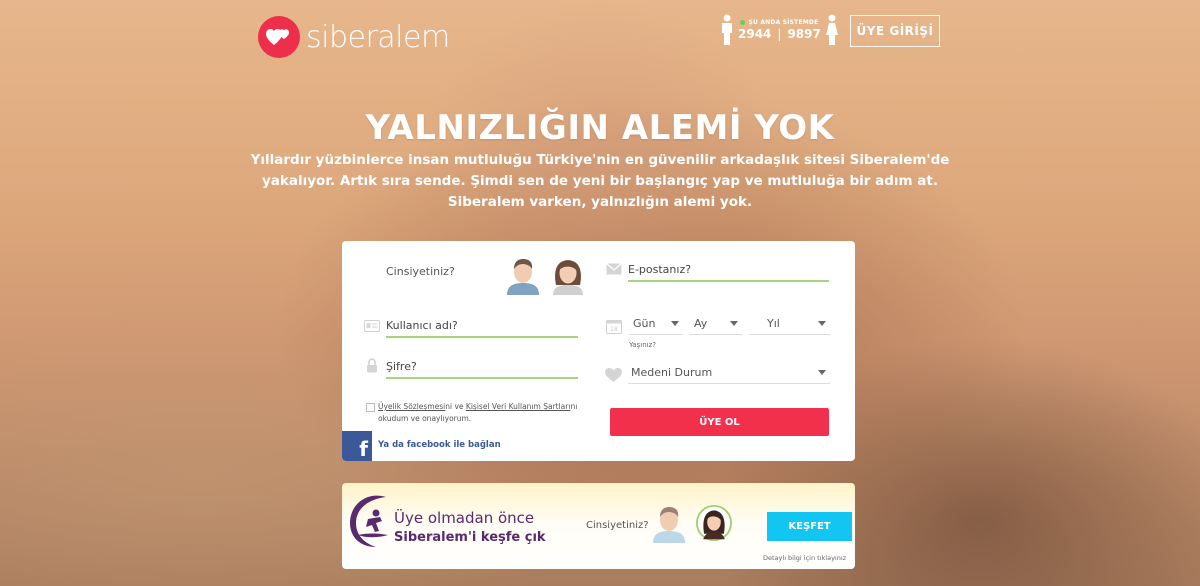 This screenshot has width=1200, height=586. Describe the element at coordinates (729, 373) in the screenshot. I see `marital-status-select: Medeni Durum` at that location.